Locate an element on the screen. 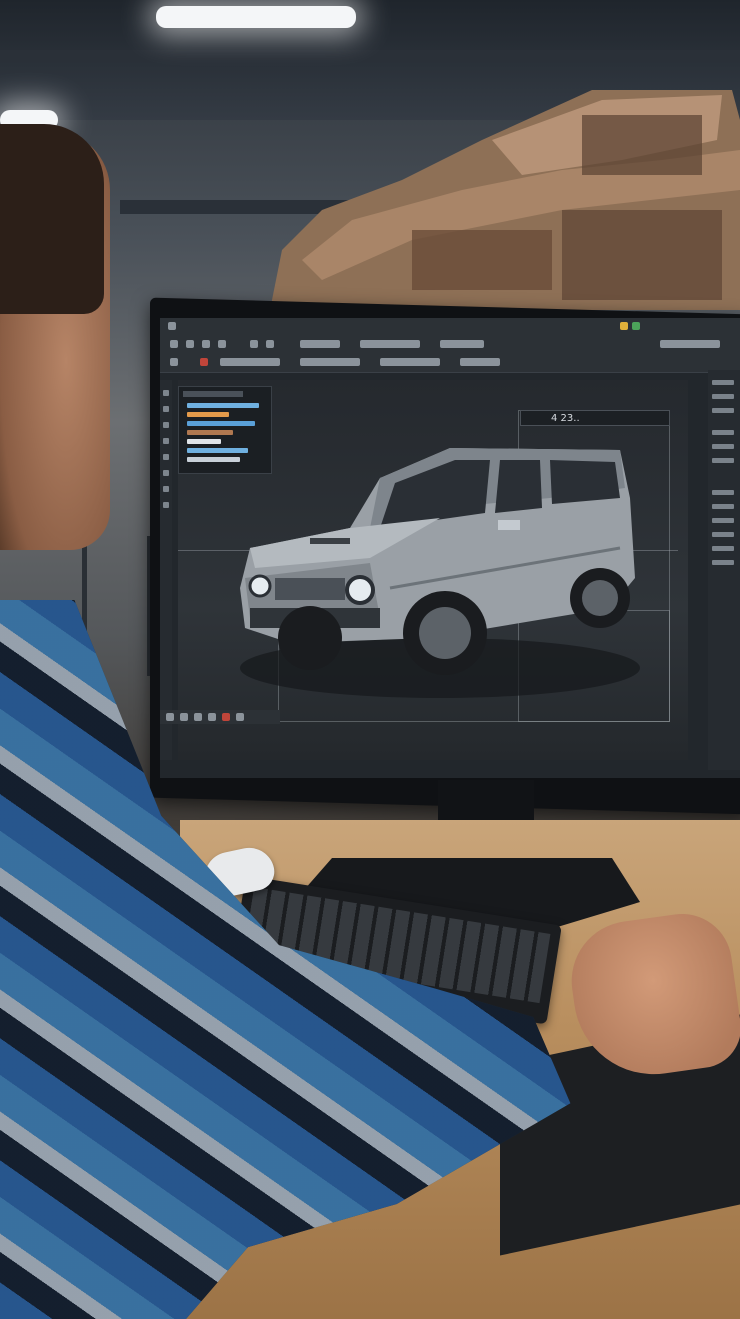  properties-panel is located at coordinates (724, 570).